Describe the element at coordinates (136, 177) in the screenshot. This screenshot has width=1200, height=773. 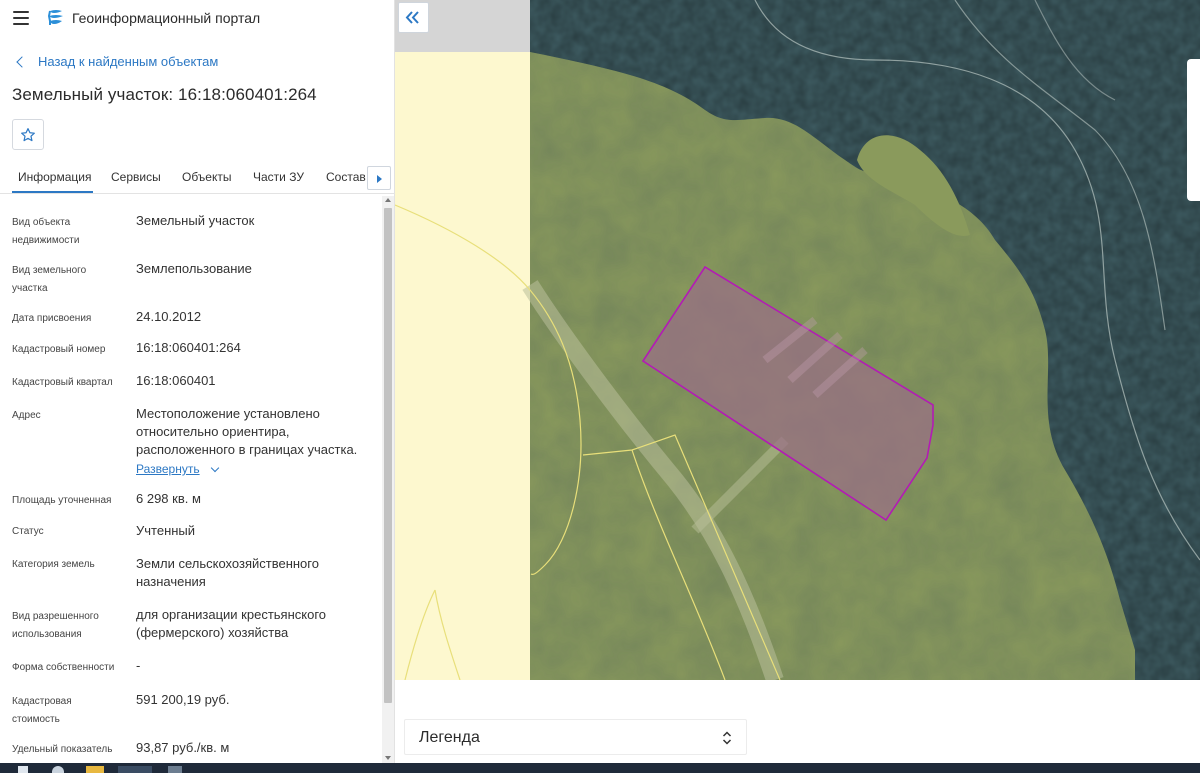
I see `tab-services: Сервисы` at that location.